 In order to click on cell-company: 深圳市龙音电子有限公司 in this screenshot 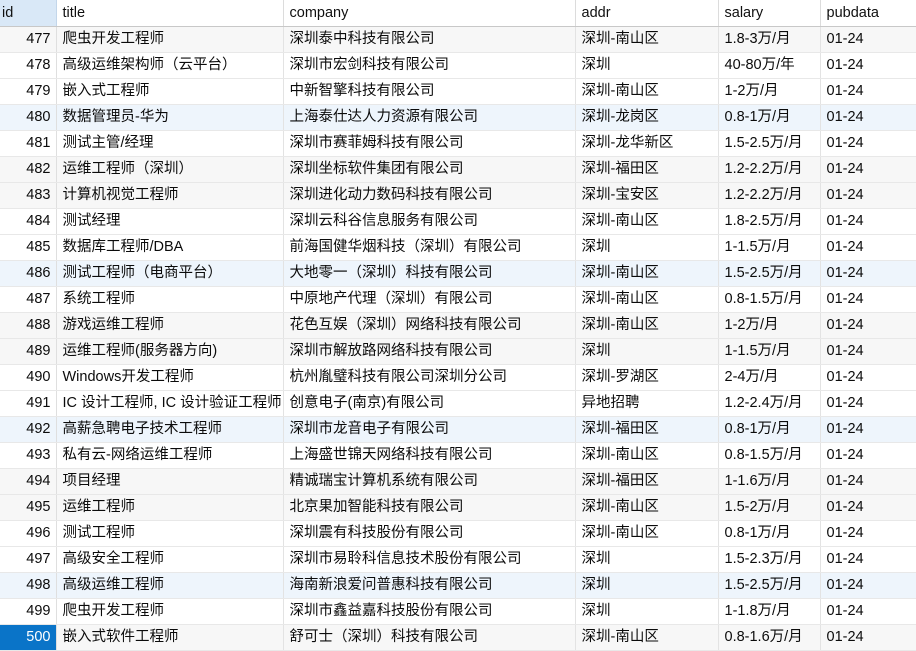, I will do `click(429, 429)`.